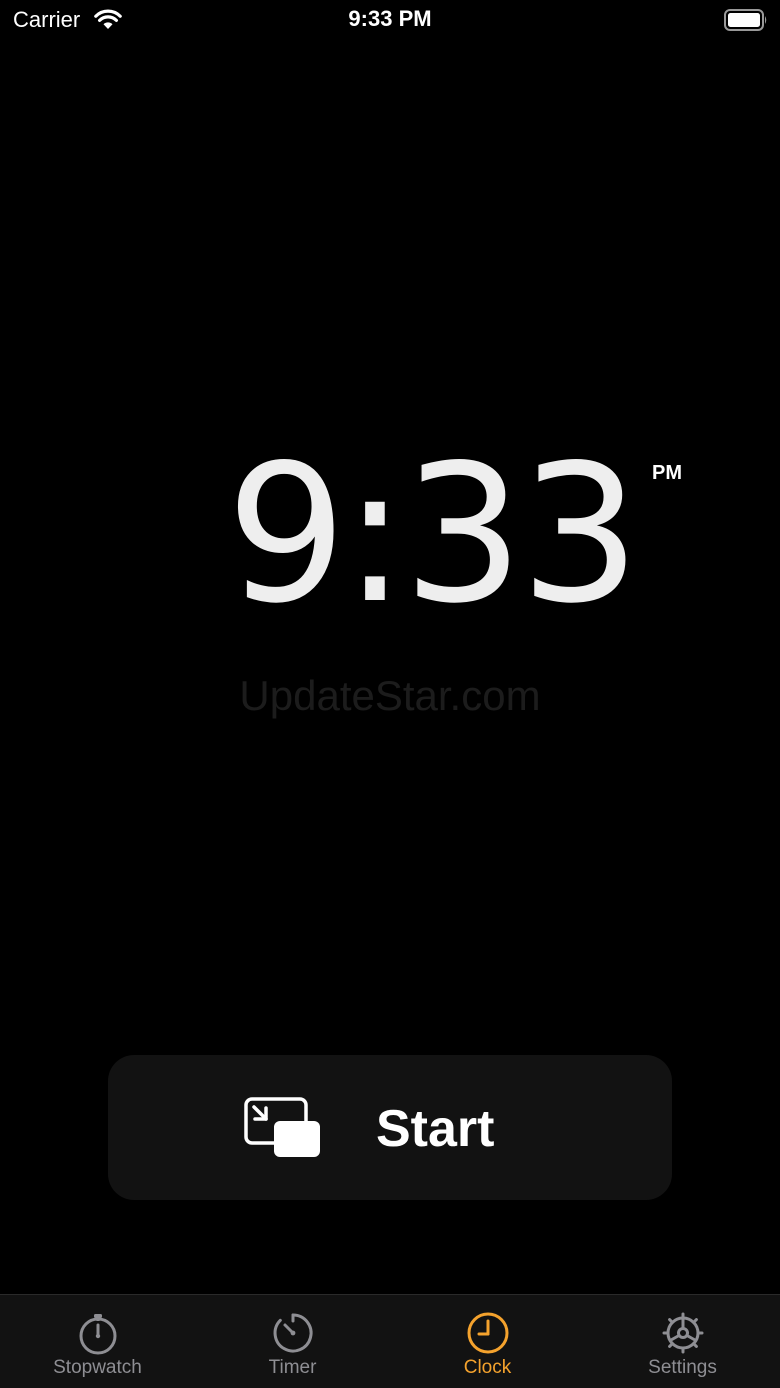 The width and height of the screenshot is (780, 1388). I want to click on tab-settings: Settings, so click(682, 1341).